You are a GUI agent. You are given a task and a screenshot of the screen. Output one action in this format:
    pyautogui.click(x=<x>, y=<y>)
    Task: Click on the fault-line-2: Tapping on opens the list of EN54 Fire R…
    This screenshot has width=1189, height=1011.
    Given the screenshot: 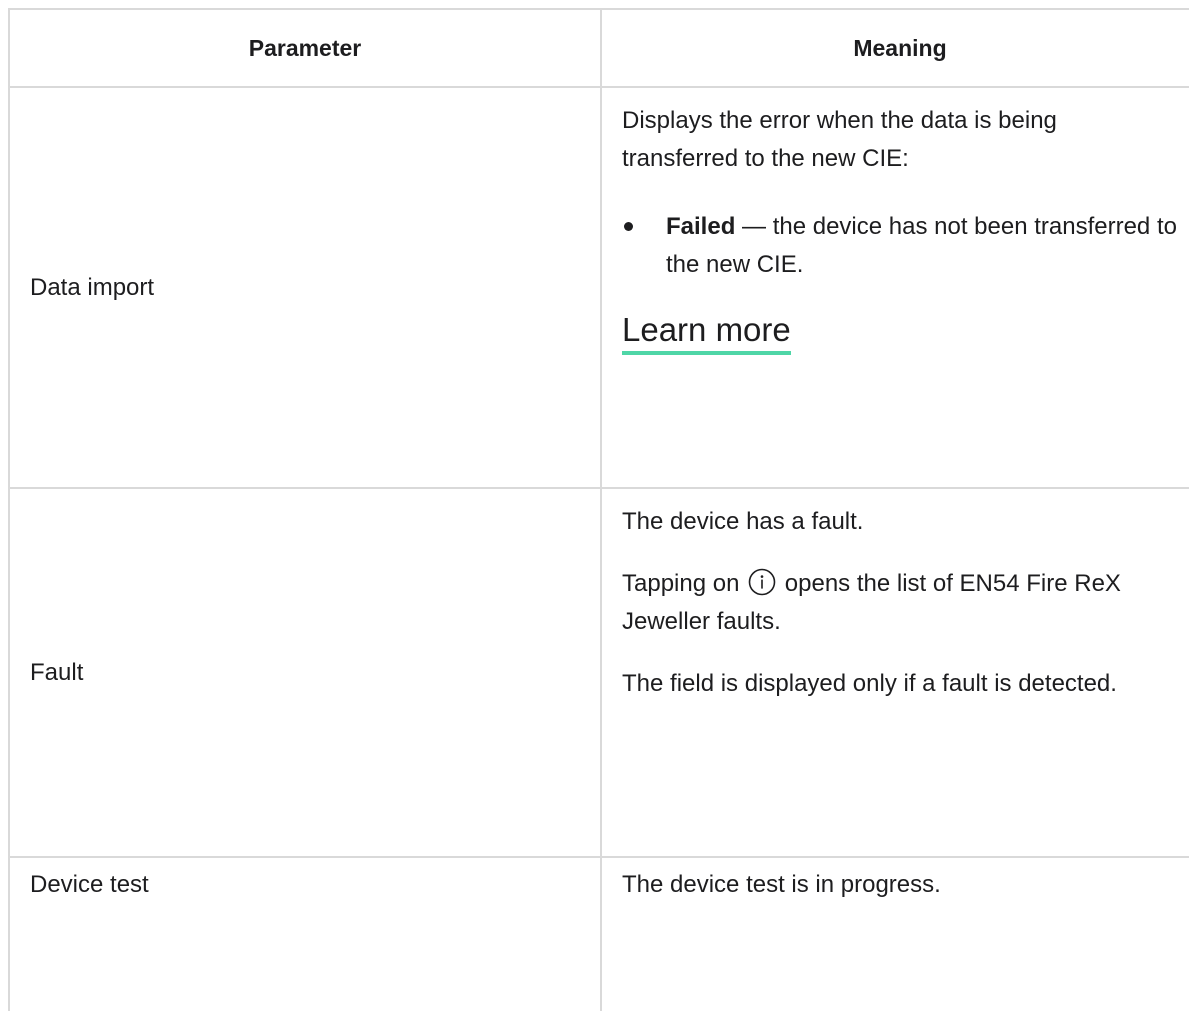 What is the action you would take?
    pyautogui.click(x=900, y=603)
    